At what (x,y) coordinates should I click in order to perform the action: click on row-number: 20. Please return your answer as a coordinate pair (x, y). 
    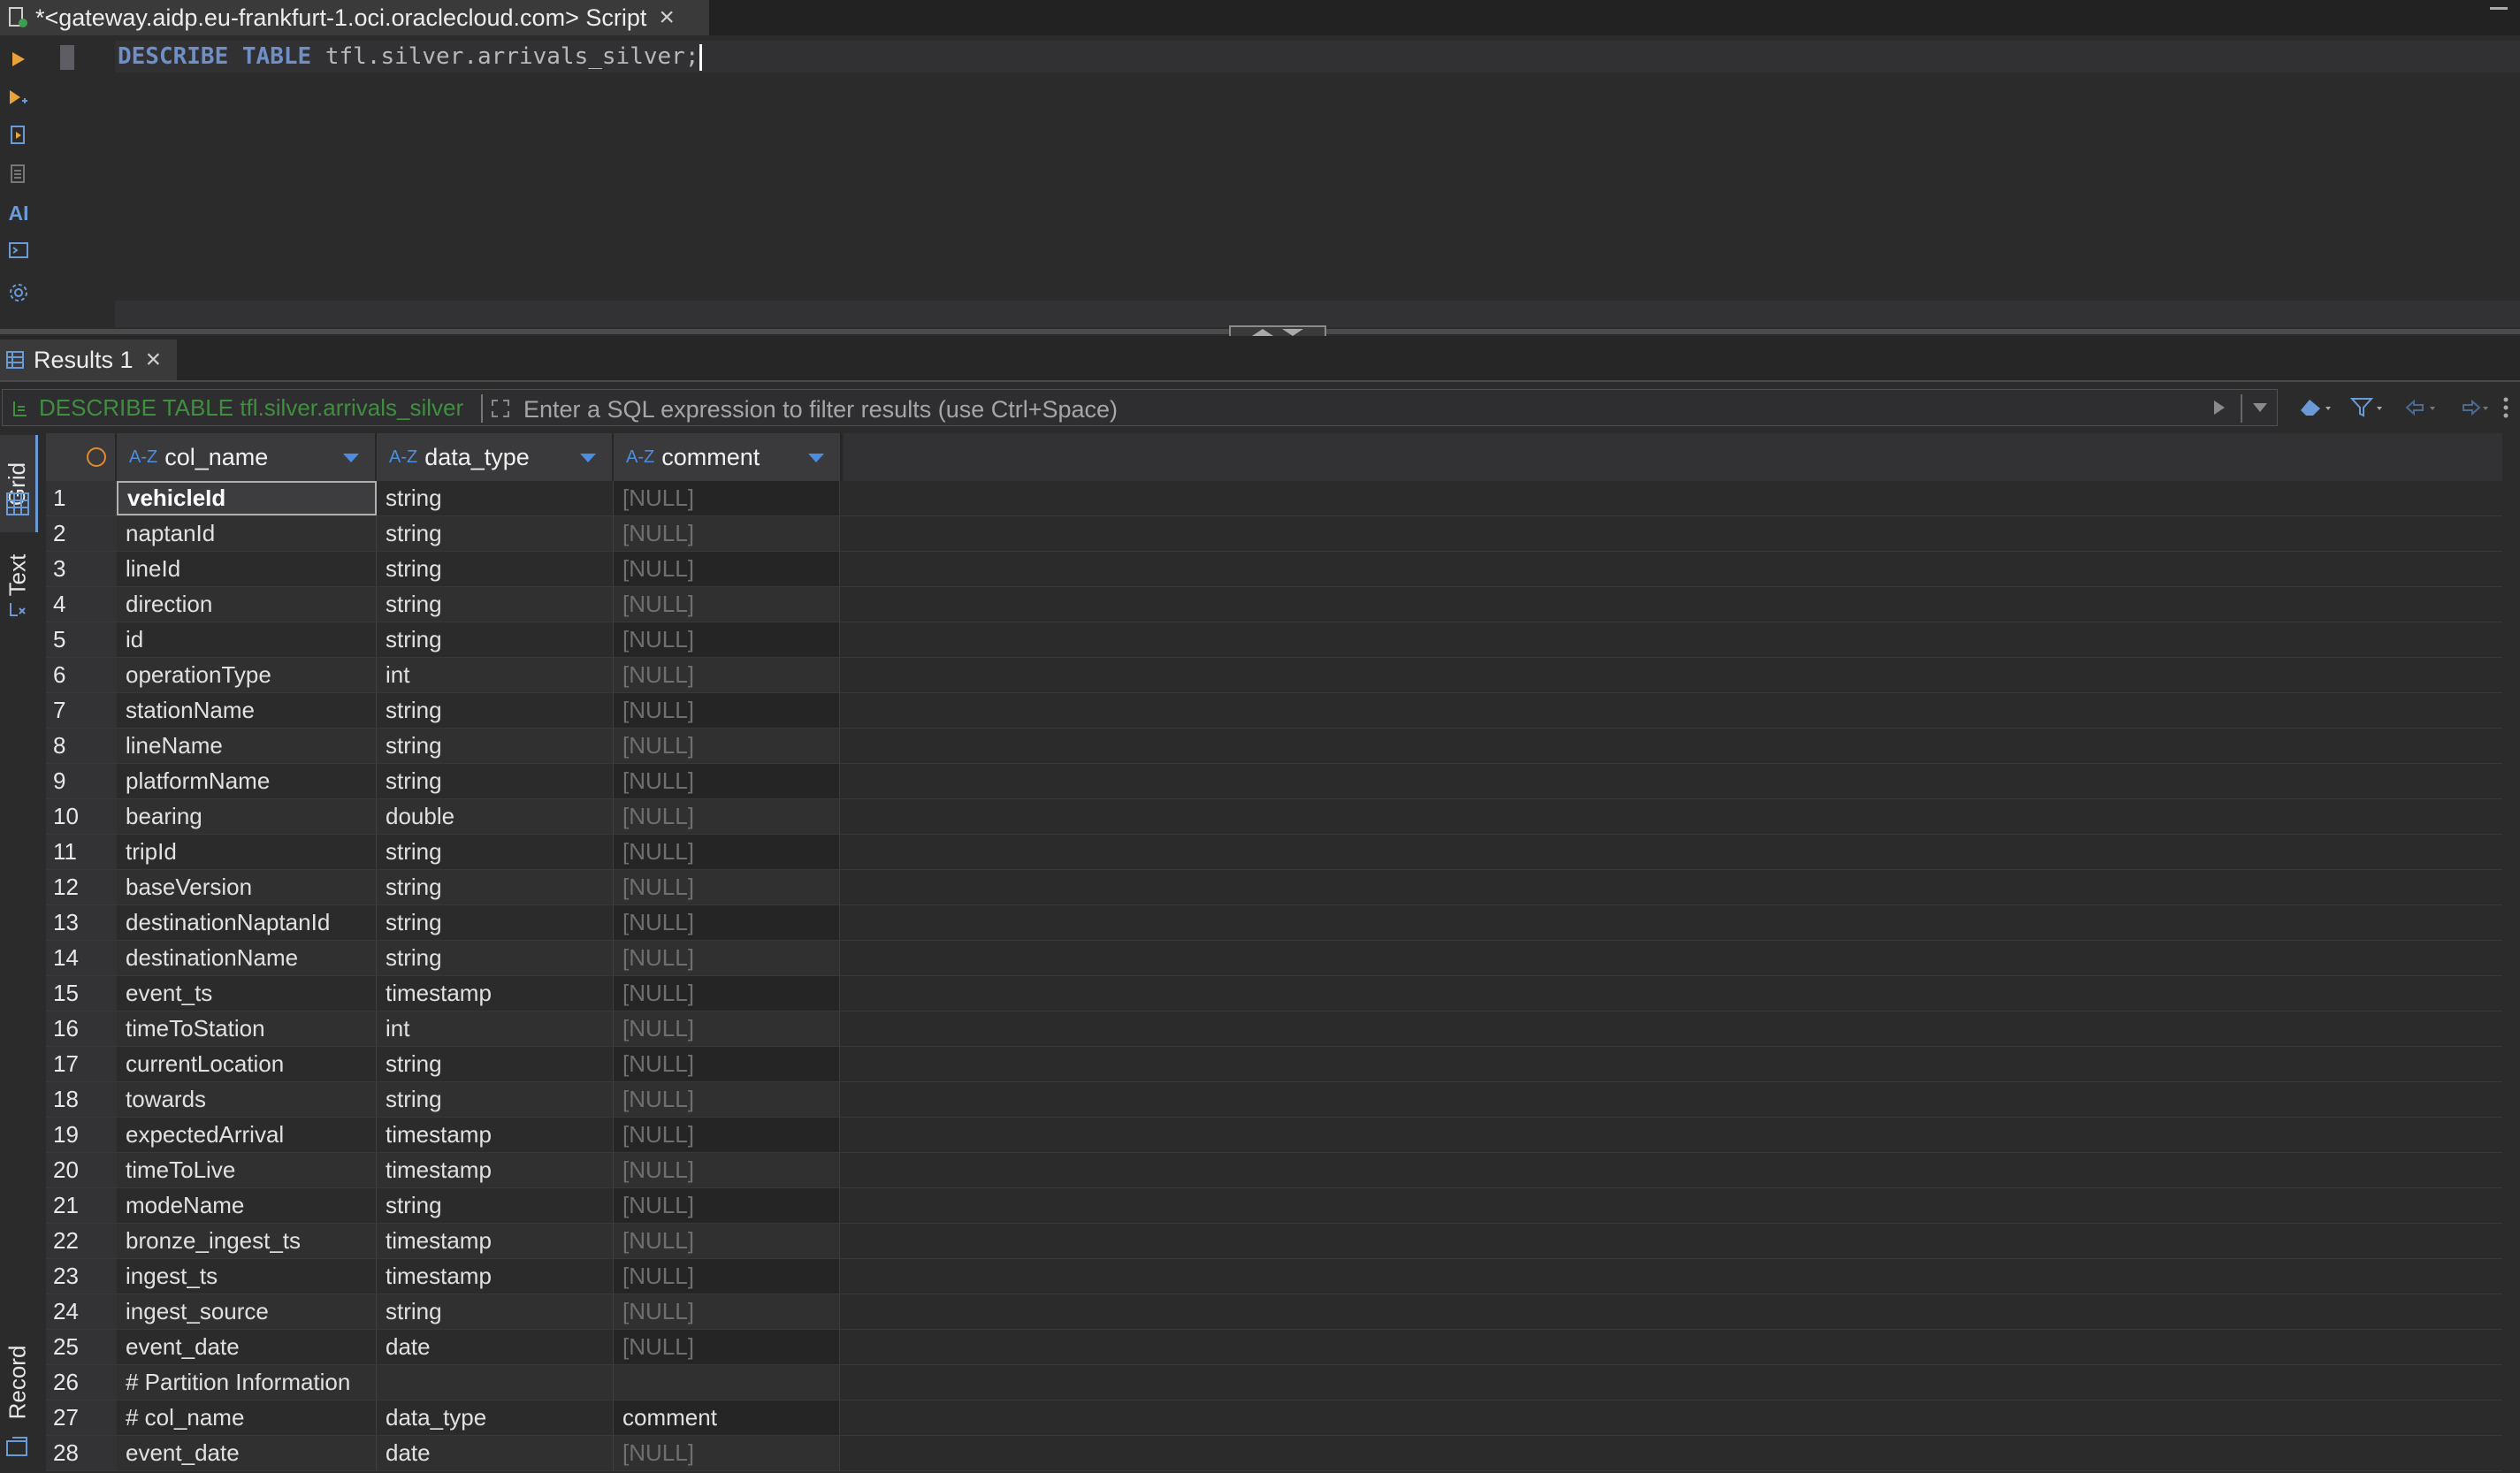
    Looking at the image, I should click on (81, 1170).